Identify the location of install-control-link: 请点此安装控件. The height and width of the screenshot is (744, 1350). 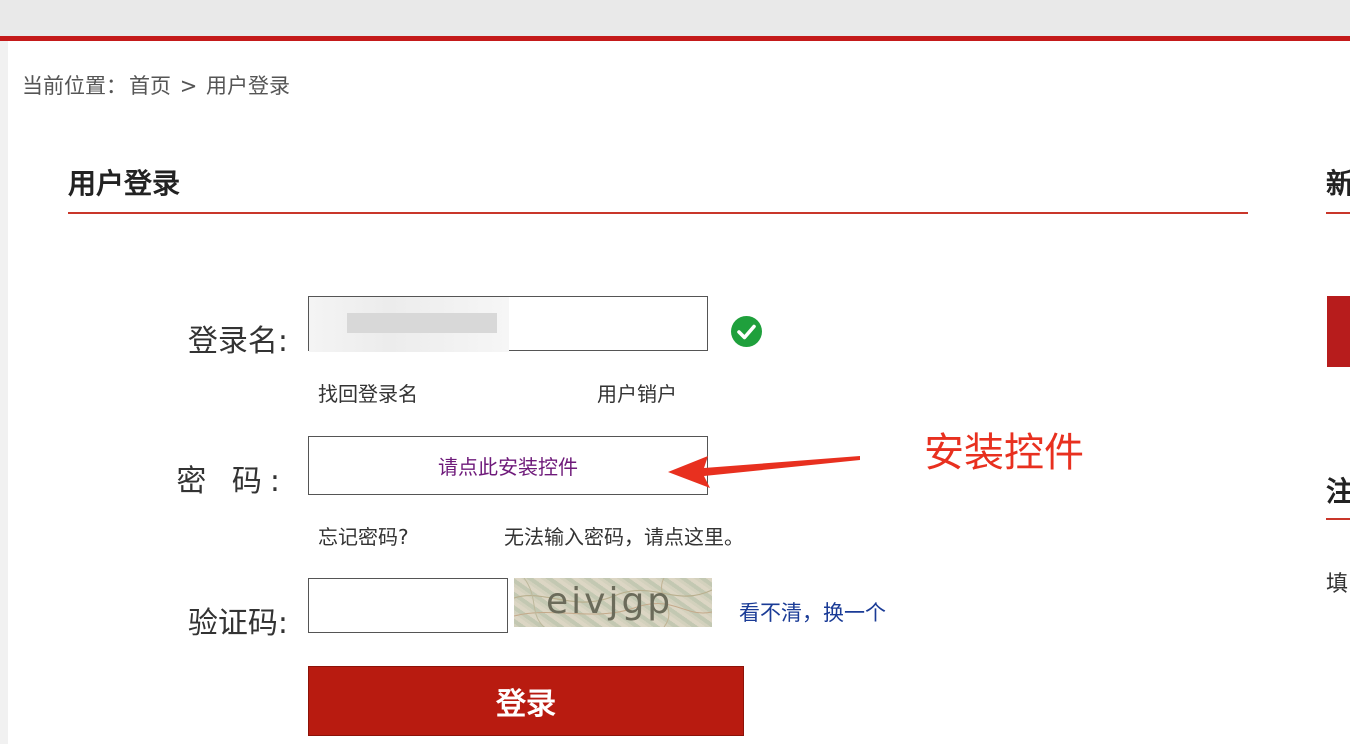
(508, 465).